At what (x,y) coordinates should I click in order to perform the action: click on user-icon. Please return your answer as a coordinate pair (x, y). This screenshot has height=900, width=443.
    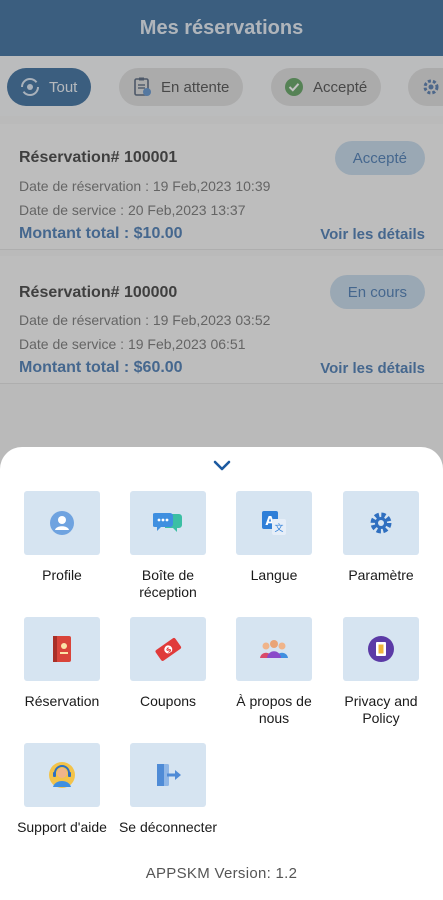
    Looking at the image, I should click on (62, 523).